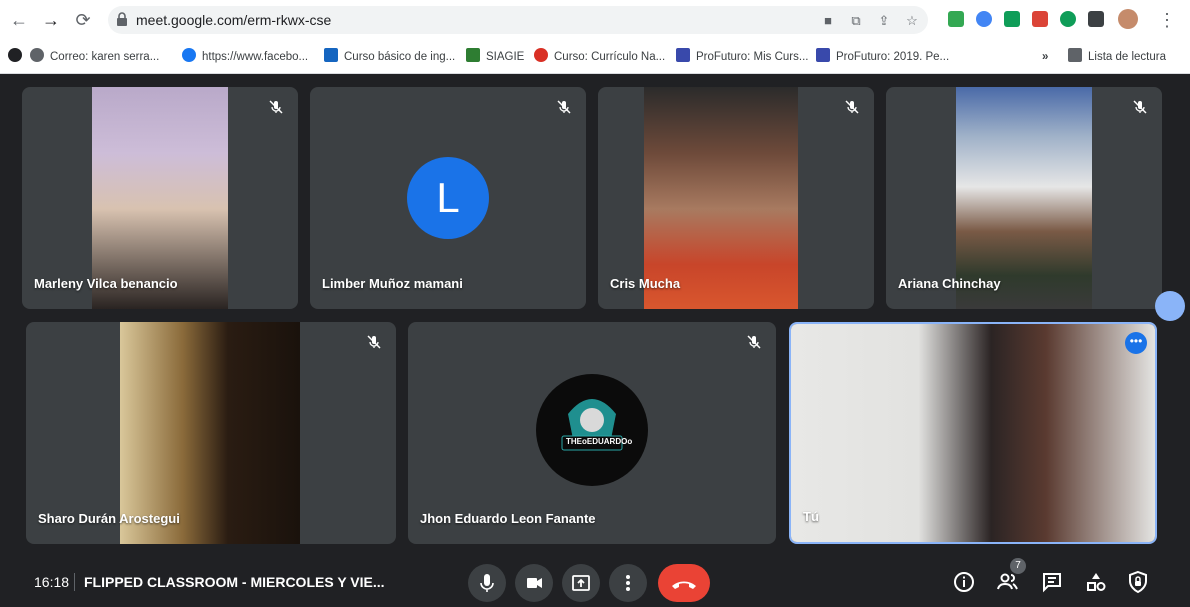 The height and width of the screenshot is (607, 1190). I want to click on camera-icon, so click(534, 583).